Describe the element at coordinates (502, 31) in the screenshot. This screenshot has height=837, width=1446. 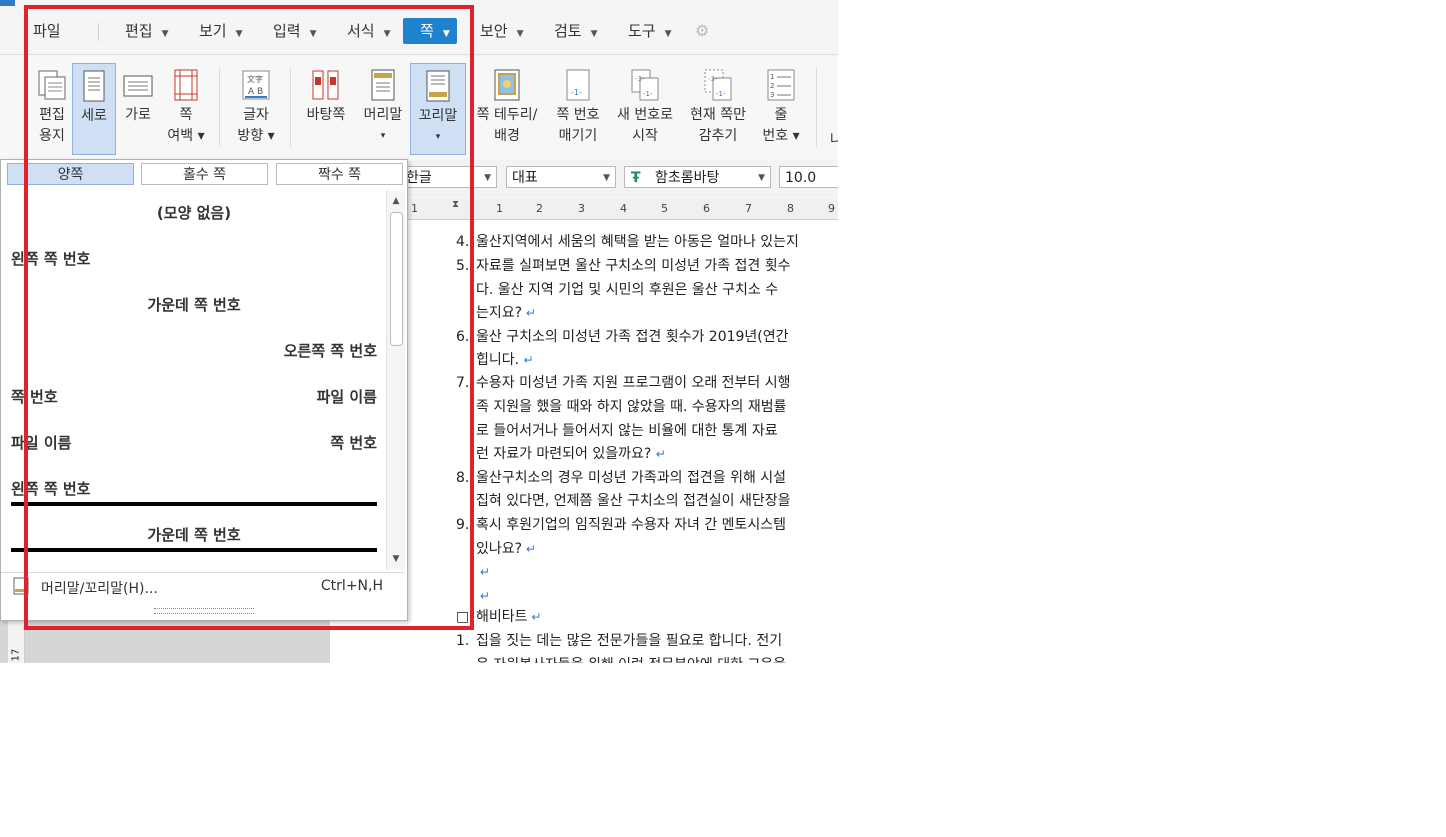
I see `menu-security: 보안 ▼` at that location.